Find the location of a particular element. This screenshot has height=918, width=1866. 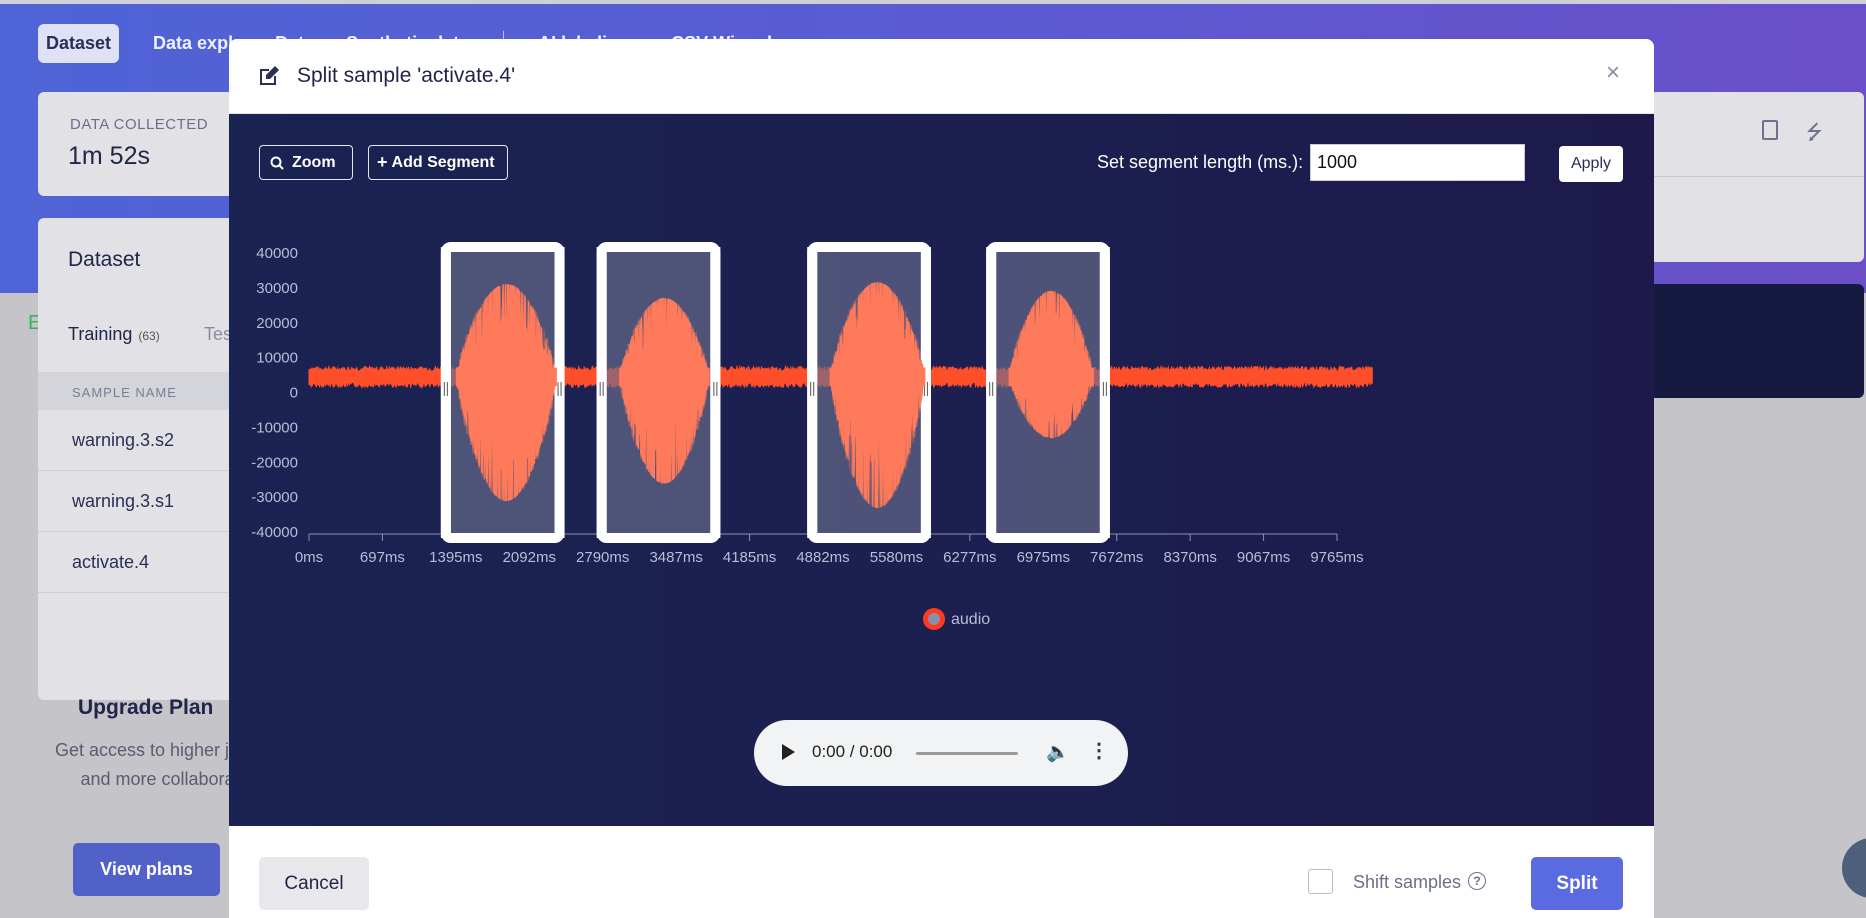

apply-button: Apply is located at coordinates (1591, 164).